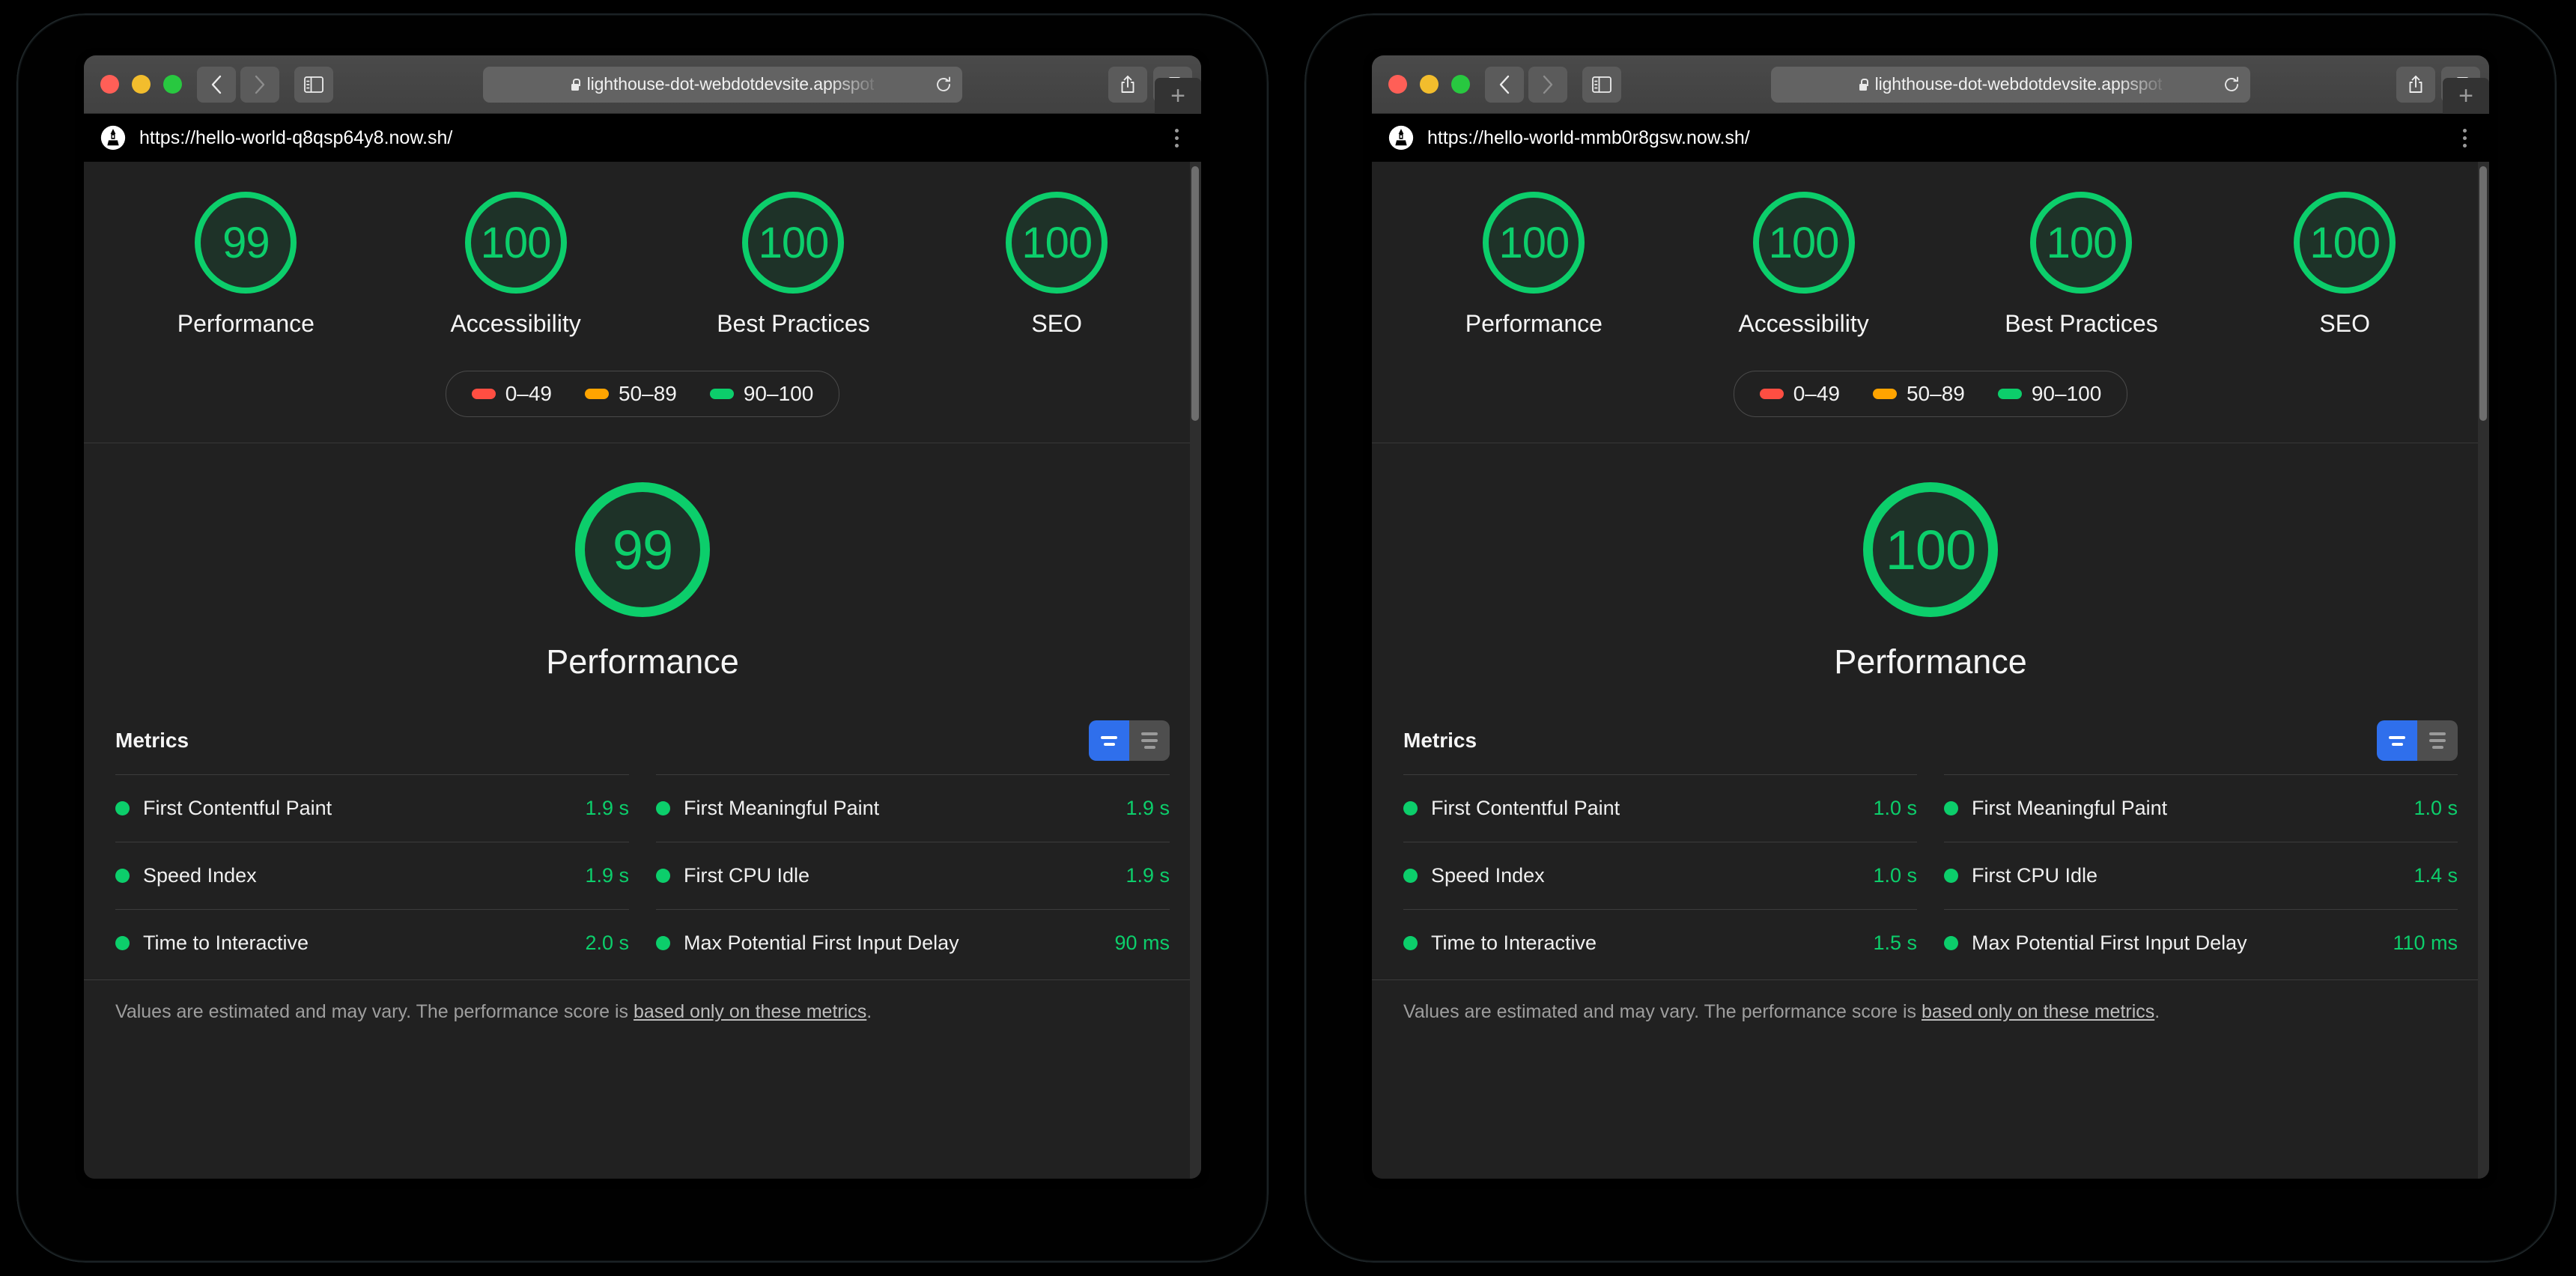 This screenshot has height=1276, width=2576. What do you see at coordinates (372, 808) in the screenshot?
I see `metric-row: First Contentful Paint 1.9 s` at bounding box center [372, 808].